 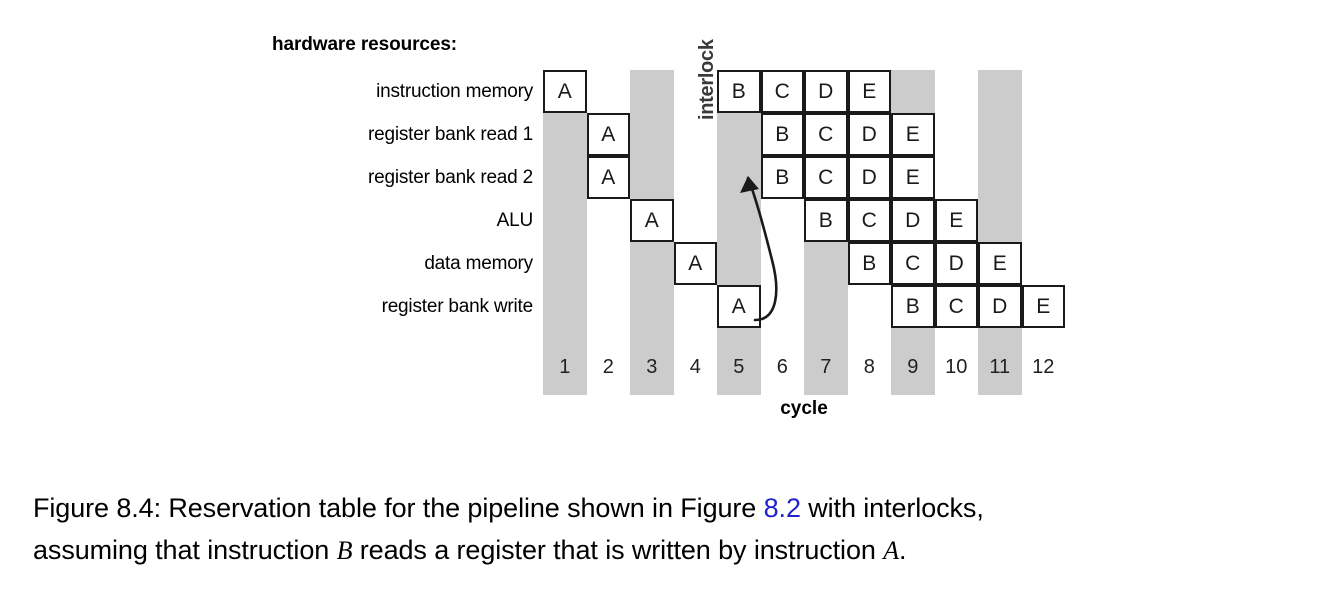 What do you see at coordinates (903, 550) in the screenshot?
I see `caption-line2-text3: .` at bounding box center [903, 550].